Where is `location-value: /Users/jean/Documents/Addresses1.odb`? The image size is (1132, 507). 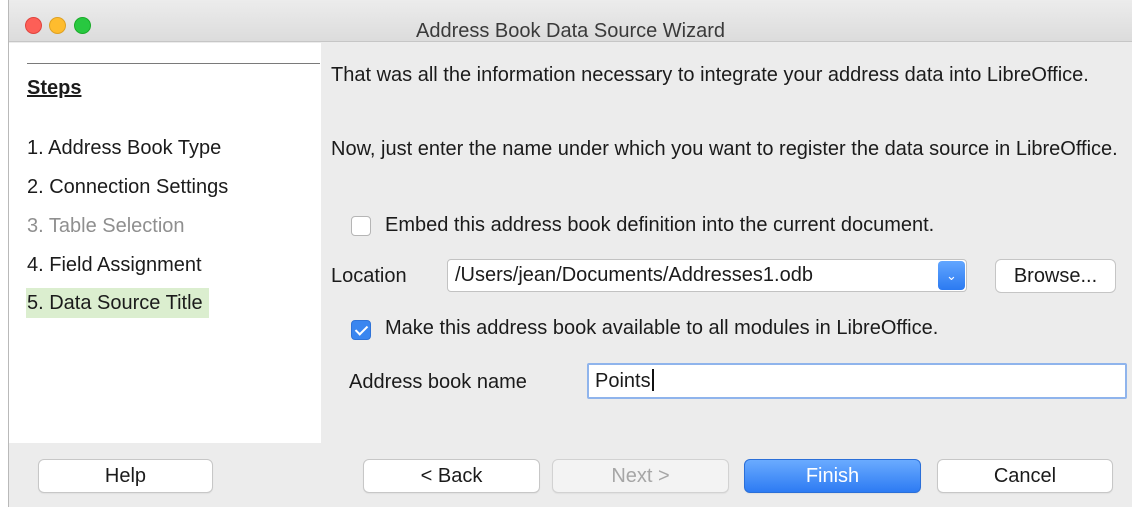 location-value: /Users/jean/Documents/Addresses1.odb is located at coordinates (634, 275).